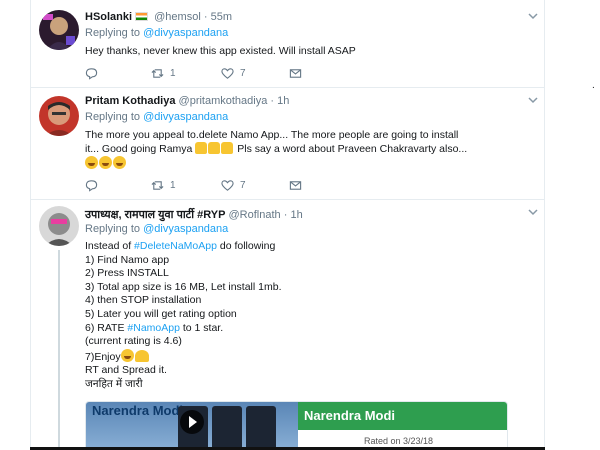  I want to click on display-name: Pritam Kothadiya, so click(130, 101).